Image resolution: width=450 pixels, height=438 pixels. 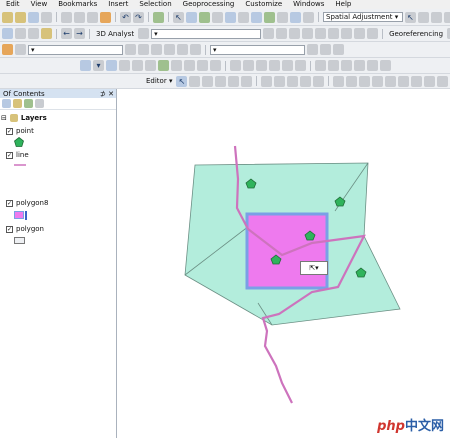 I want to click on spatial-adjustment-menu: Spatial Adjustment ▾, so click(x=363, y=17).